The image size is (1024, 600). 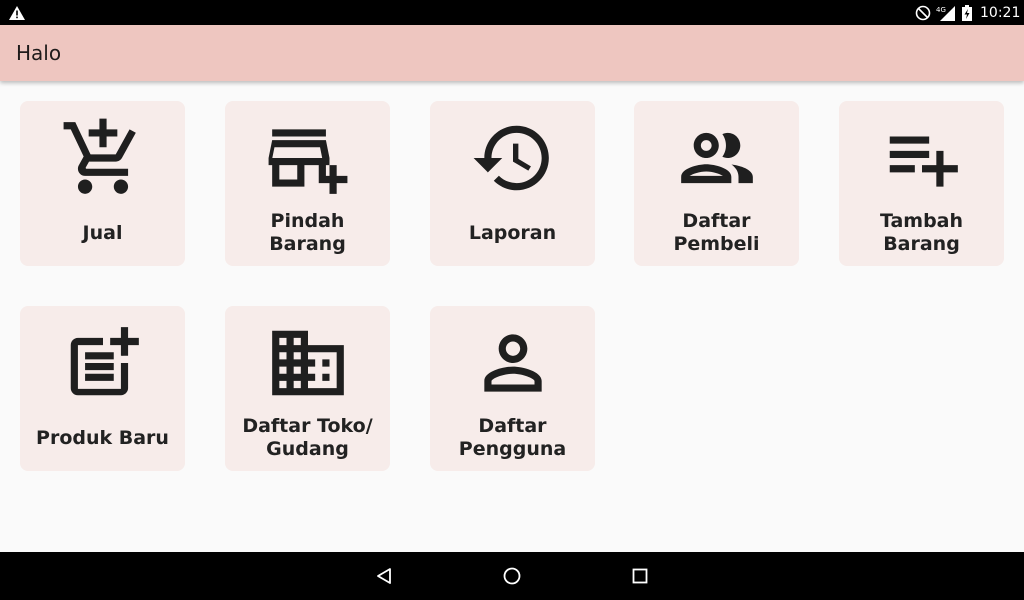 What do you see at coordinates (512, 437) in the screenshot?
I see `menu-item-label: Daftar Pengguna` at bounding box center [512, 437].